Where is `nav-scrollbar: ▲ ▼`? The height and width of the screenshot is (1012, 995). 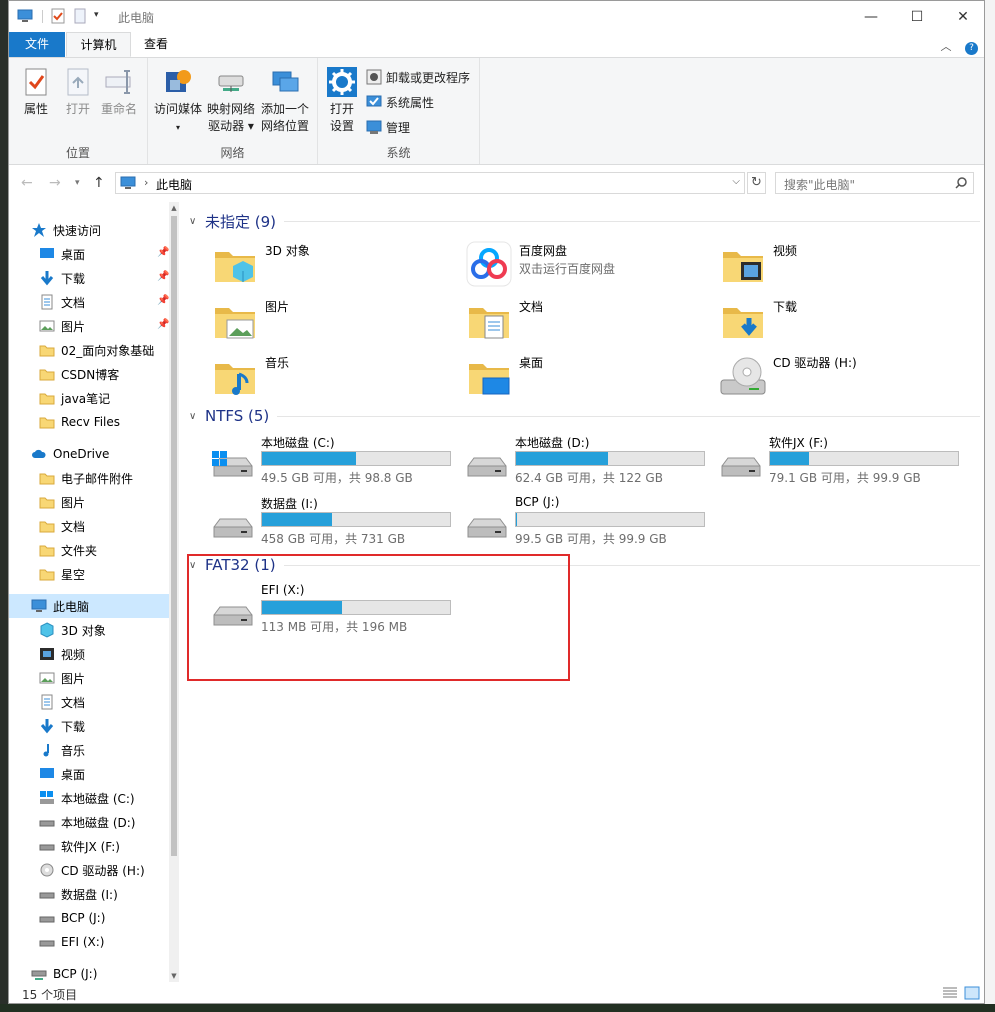 nav-scrollbar: ▲ ▼ is located at coordinates (174, 592).